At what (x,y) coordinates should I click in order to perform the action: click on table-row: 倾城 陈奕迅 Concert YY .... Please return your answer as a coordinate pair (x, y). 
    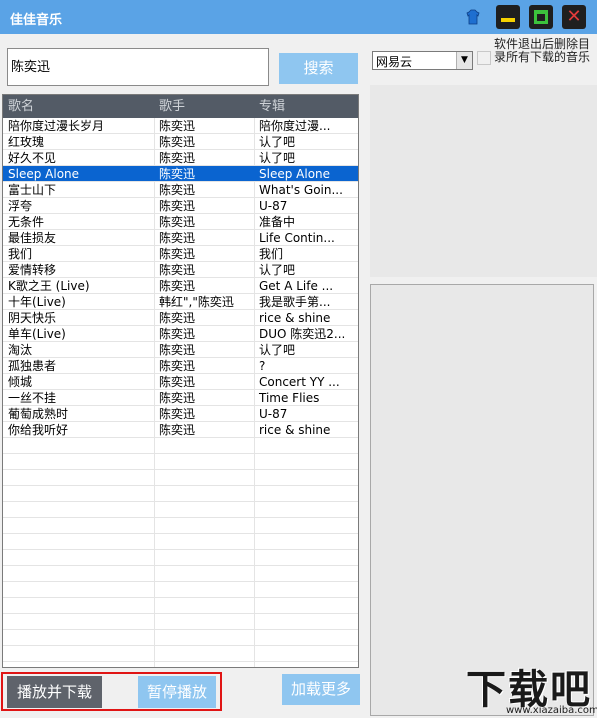
    Looking at the image, I should click on (180, 382).